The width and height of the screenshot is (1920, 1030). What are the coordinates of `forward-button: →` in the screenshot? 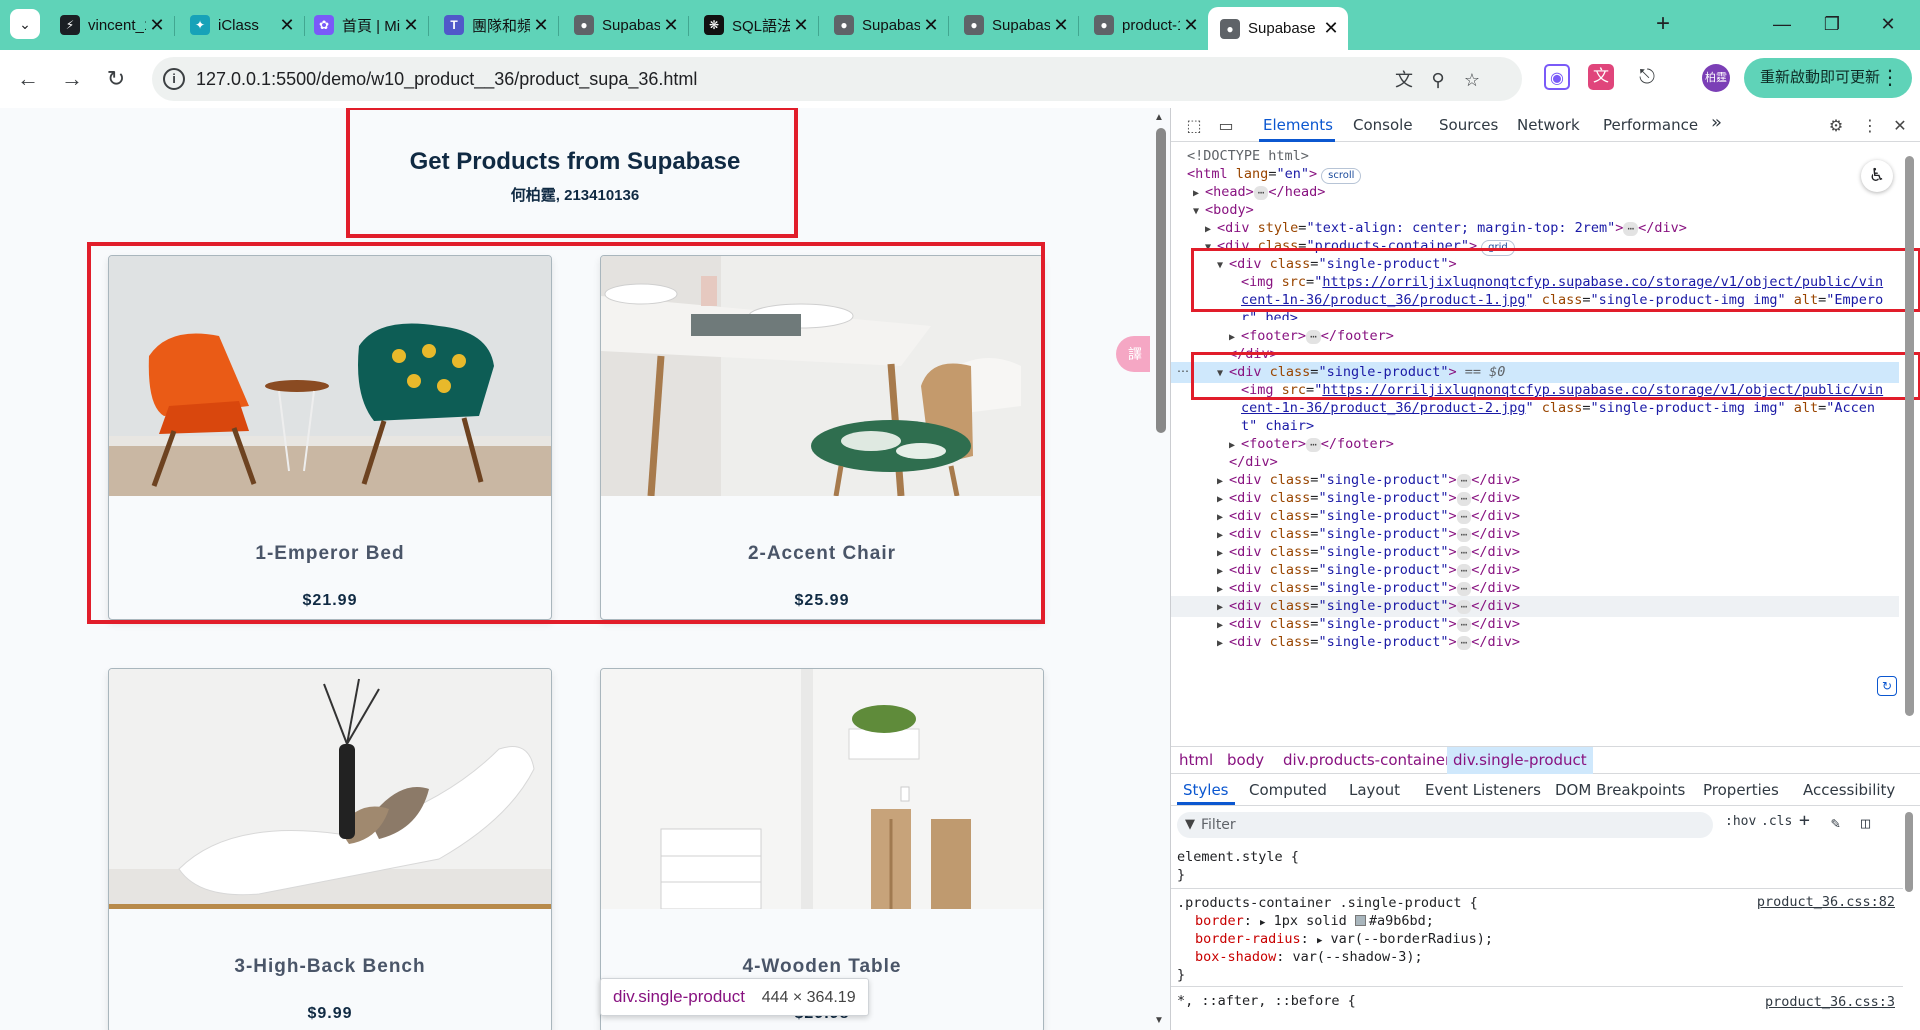 It's located at (72, 79).